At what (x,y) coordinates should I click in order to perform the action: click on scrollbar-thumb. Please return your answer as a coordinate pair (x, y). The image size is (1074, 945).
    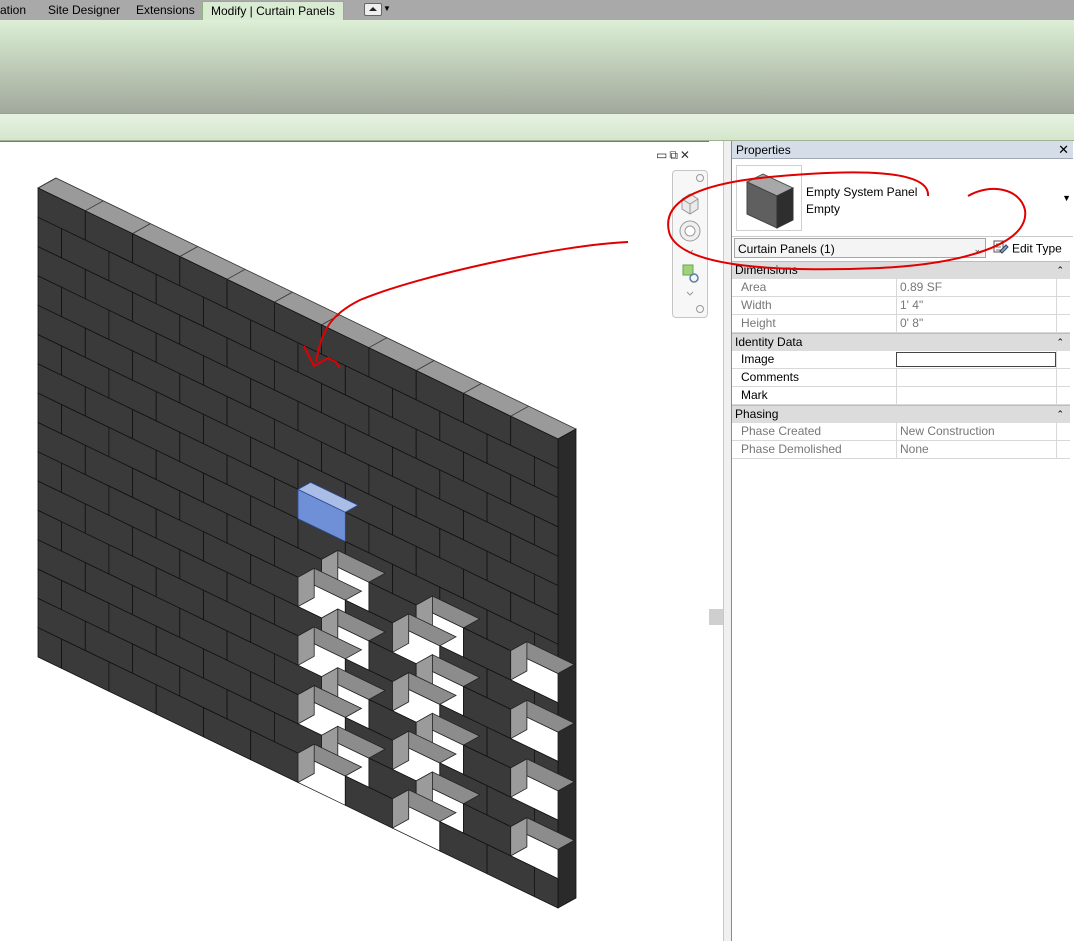
    Looking at the image, I should click on (716, 617).